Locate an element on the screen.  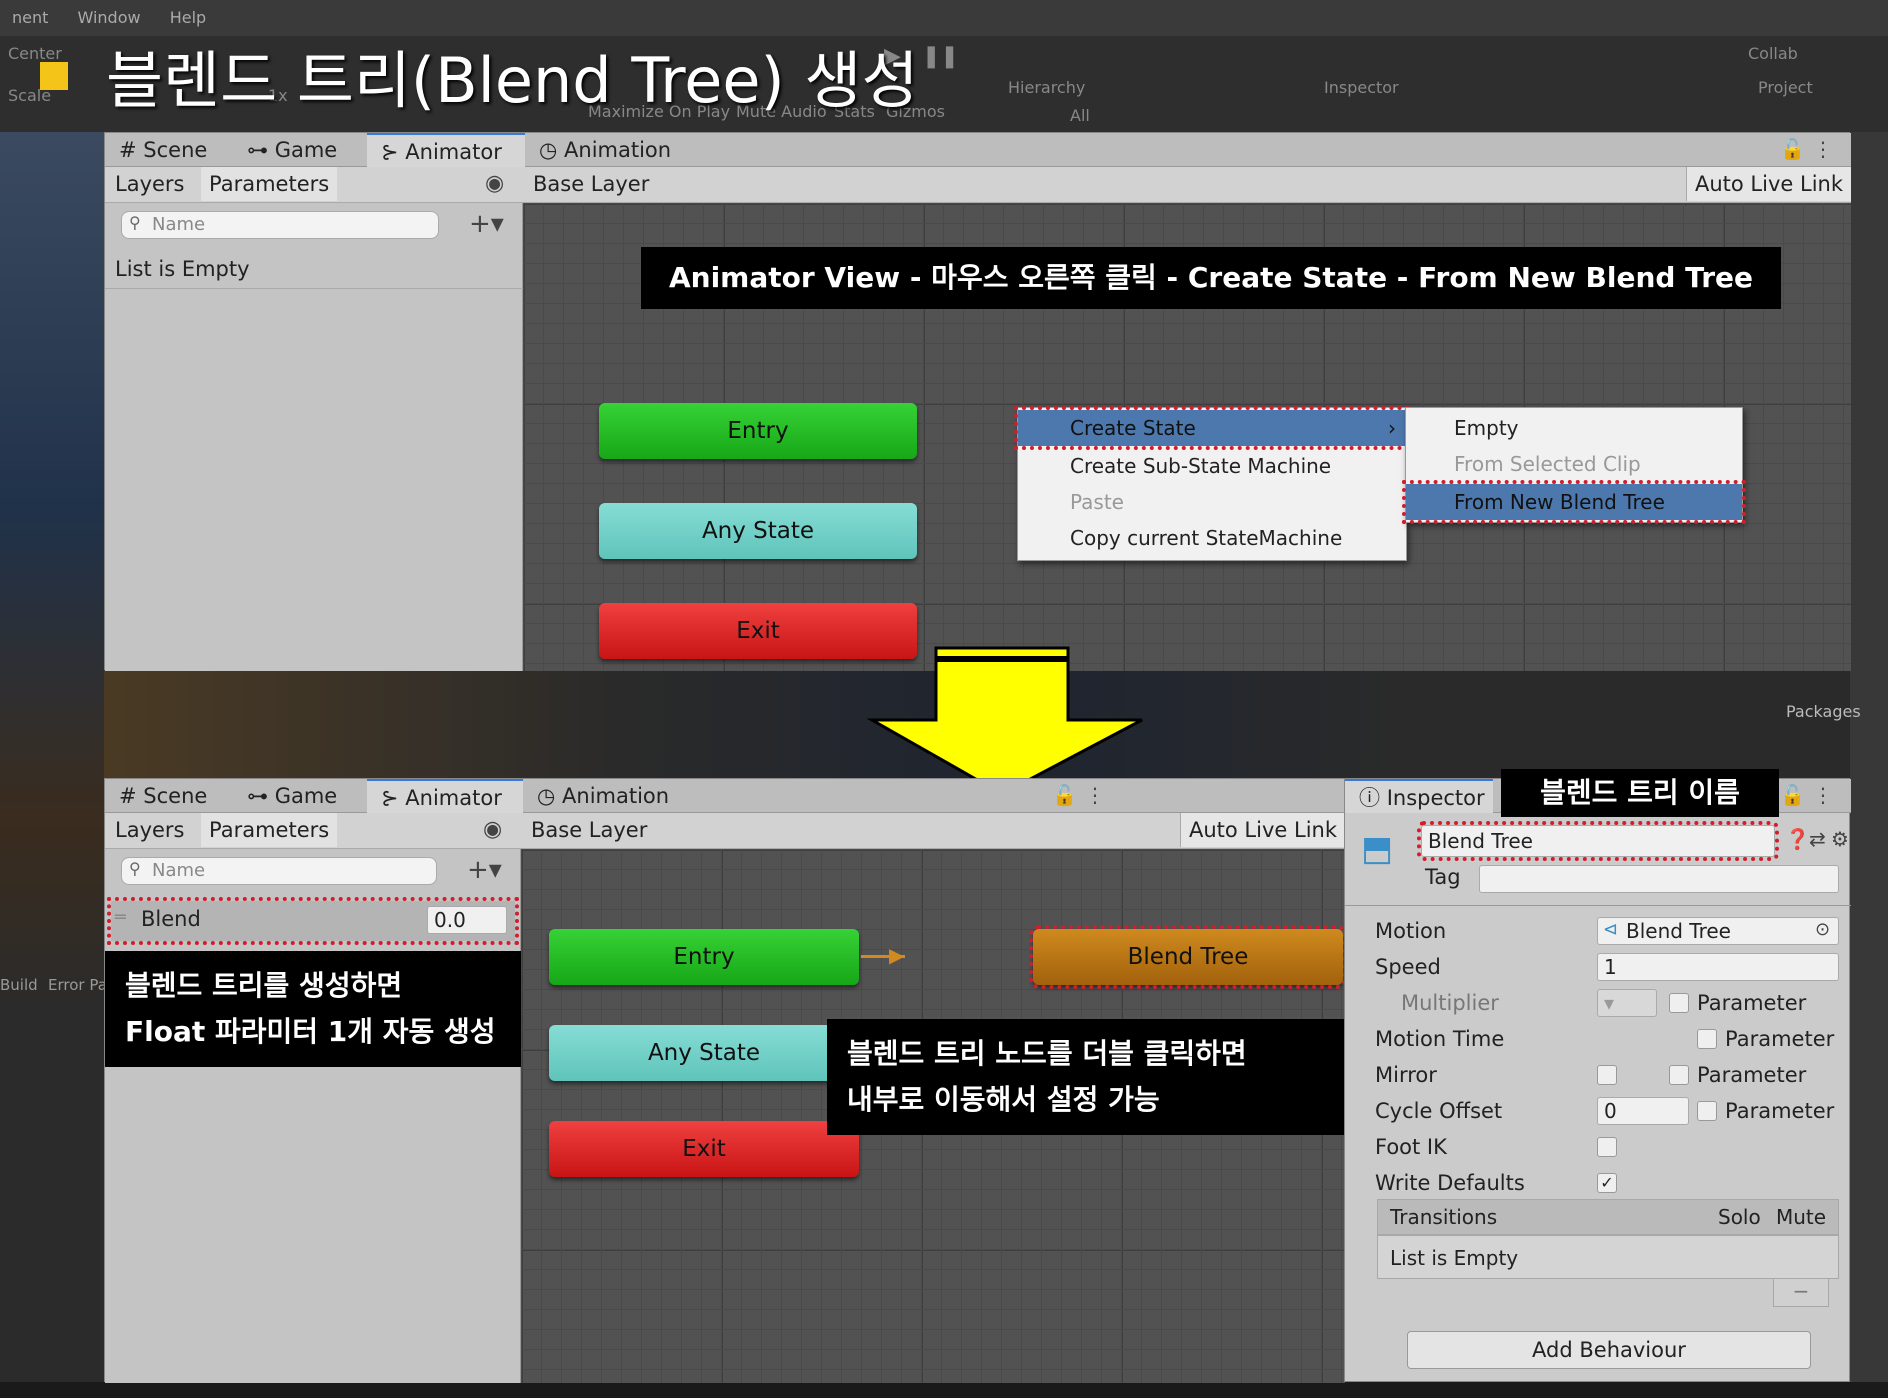
add-behaviour-button: Add Behaviour is located at coordinates (1609, 1350).